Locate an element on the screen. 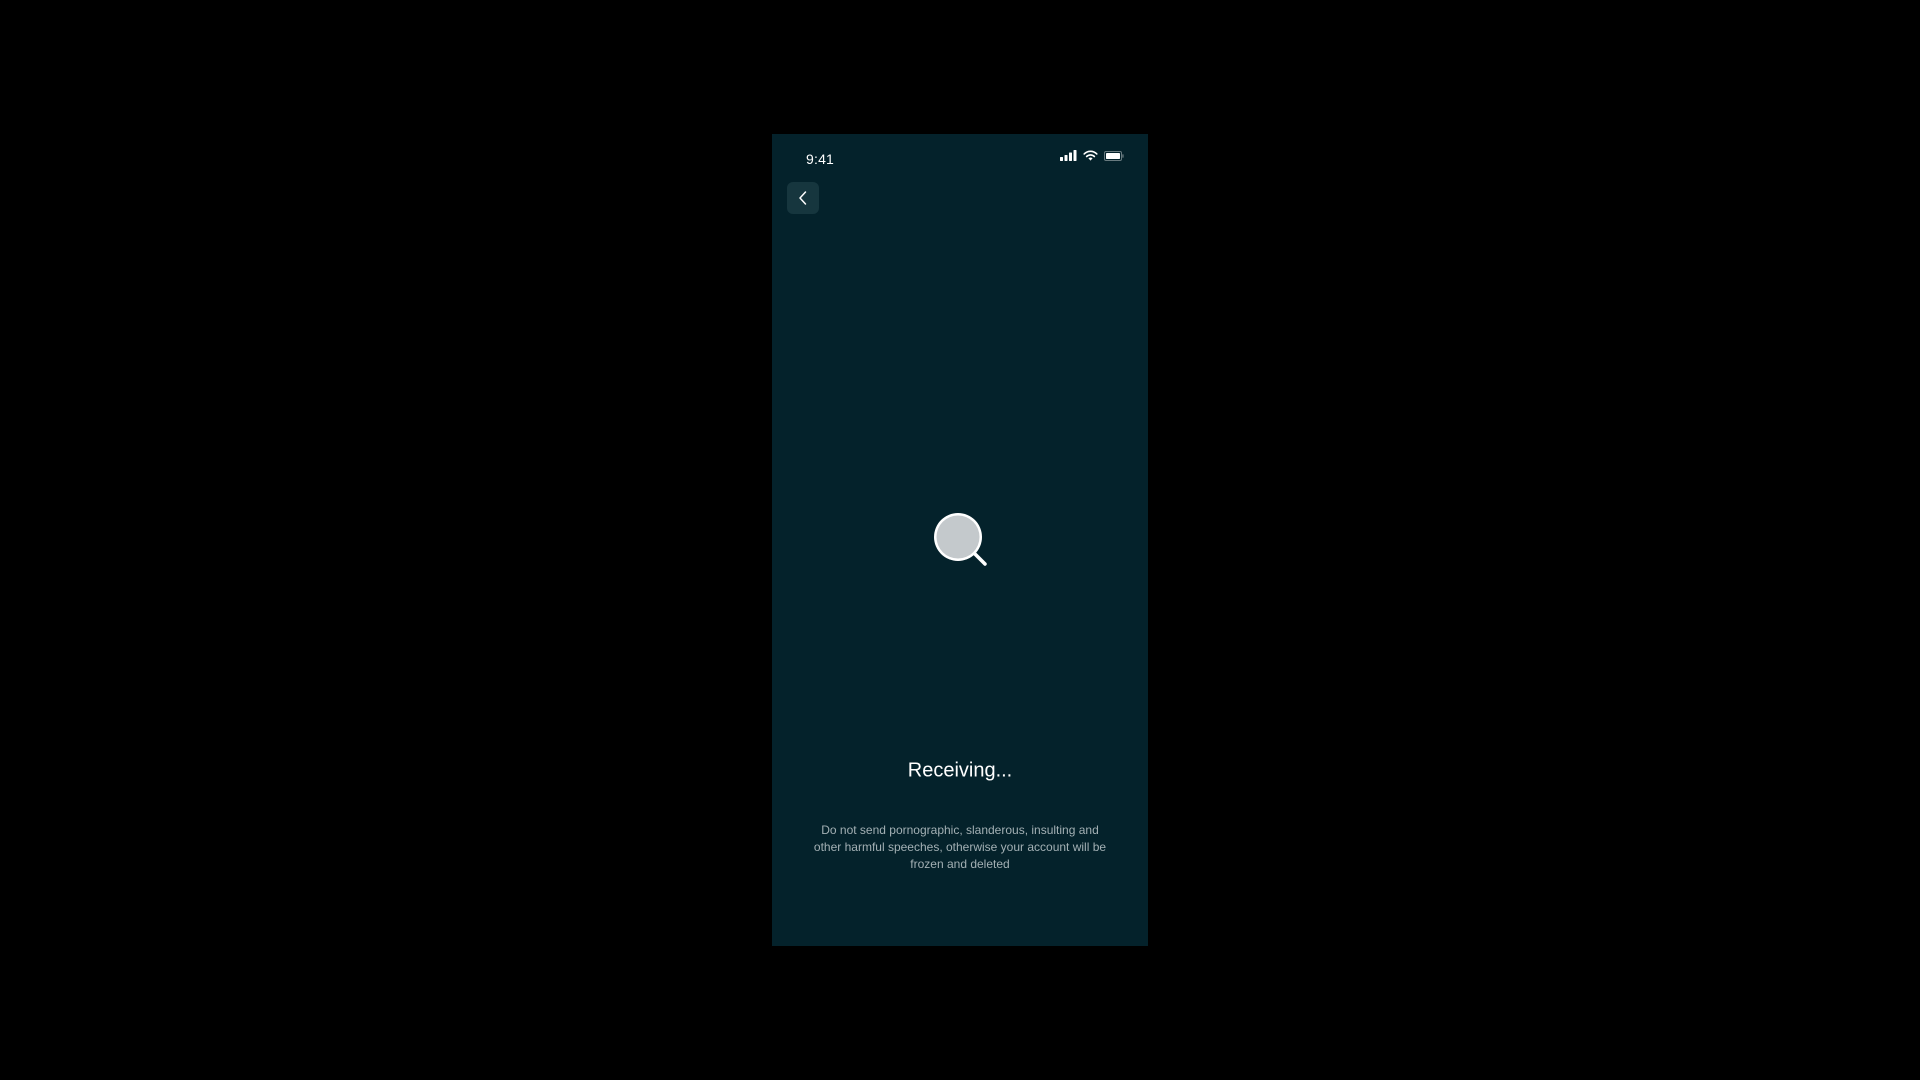 The image size is (1920, 1080). chevron-left-icon is located at coordinates (803, 198).